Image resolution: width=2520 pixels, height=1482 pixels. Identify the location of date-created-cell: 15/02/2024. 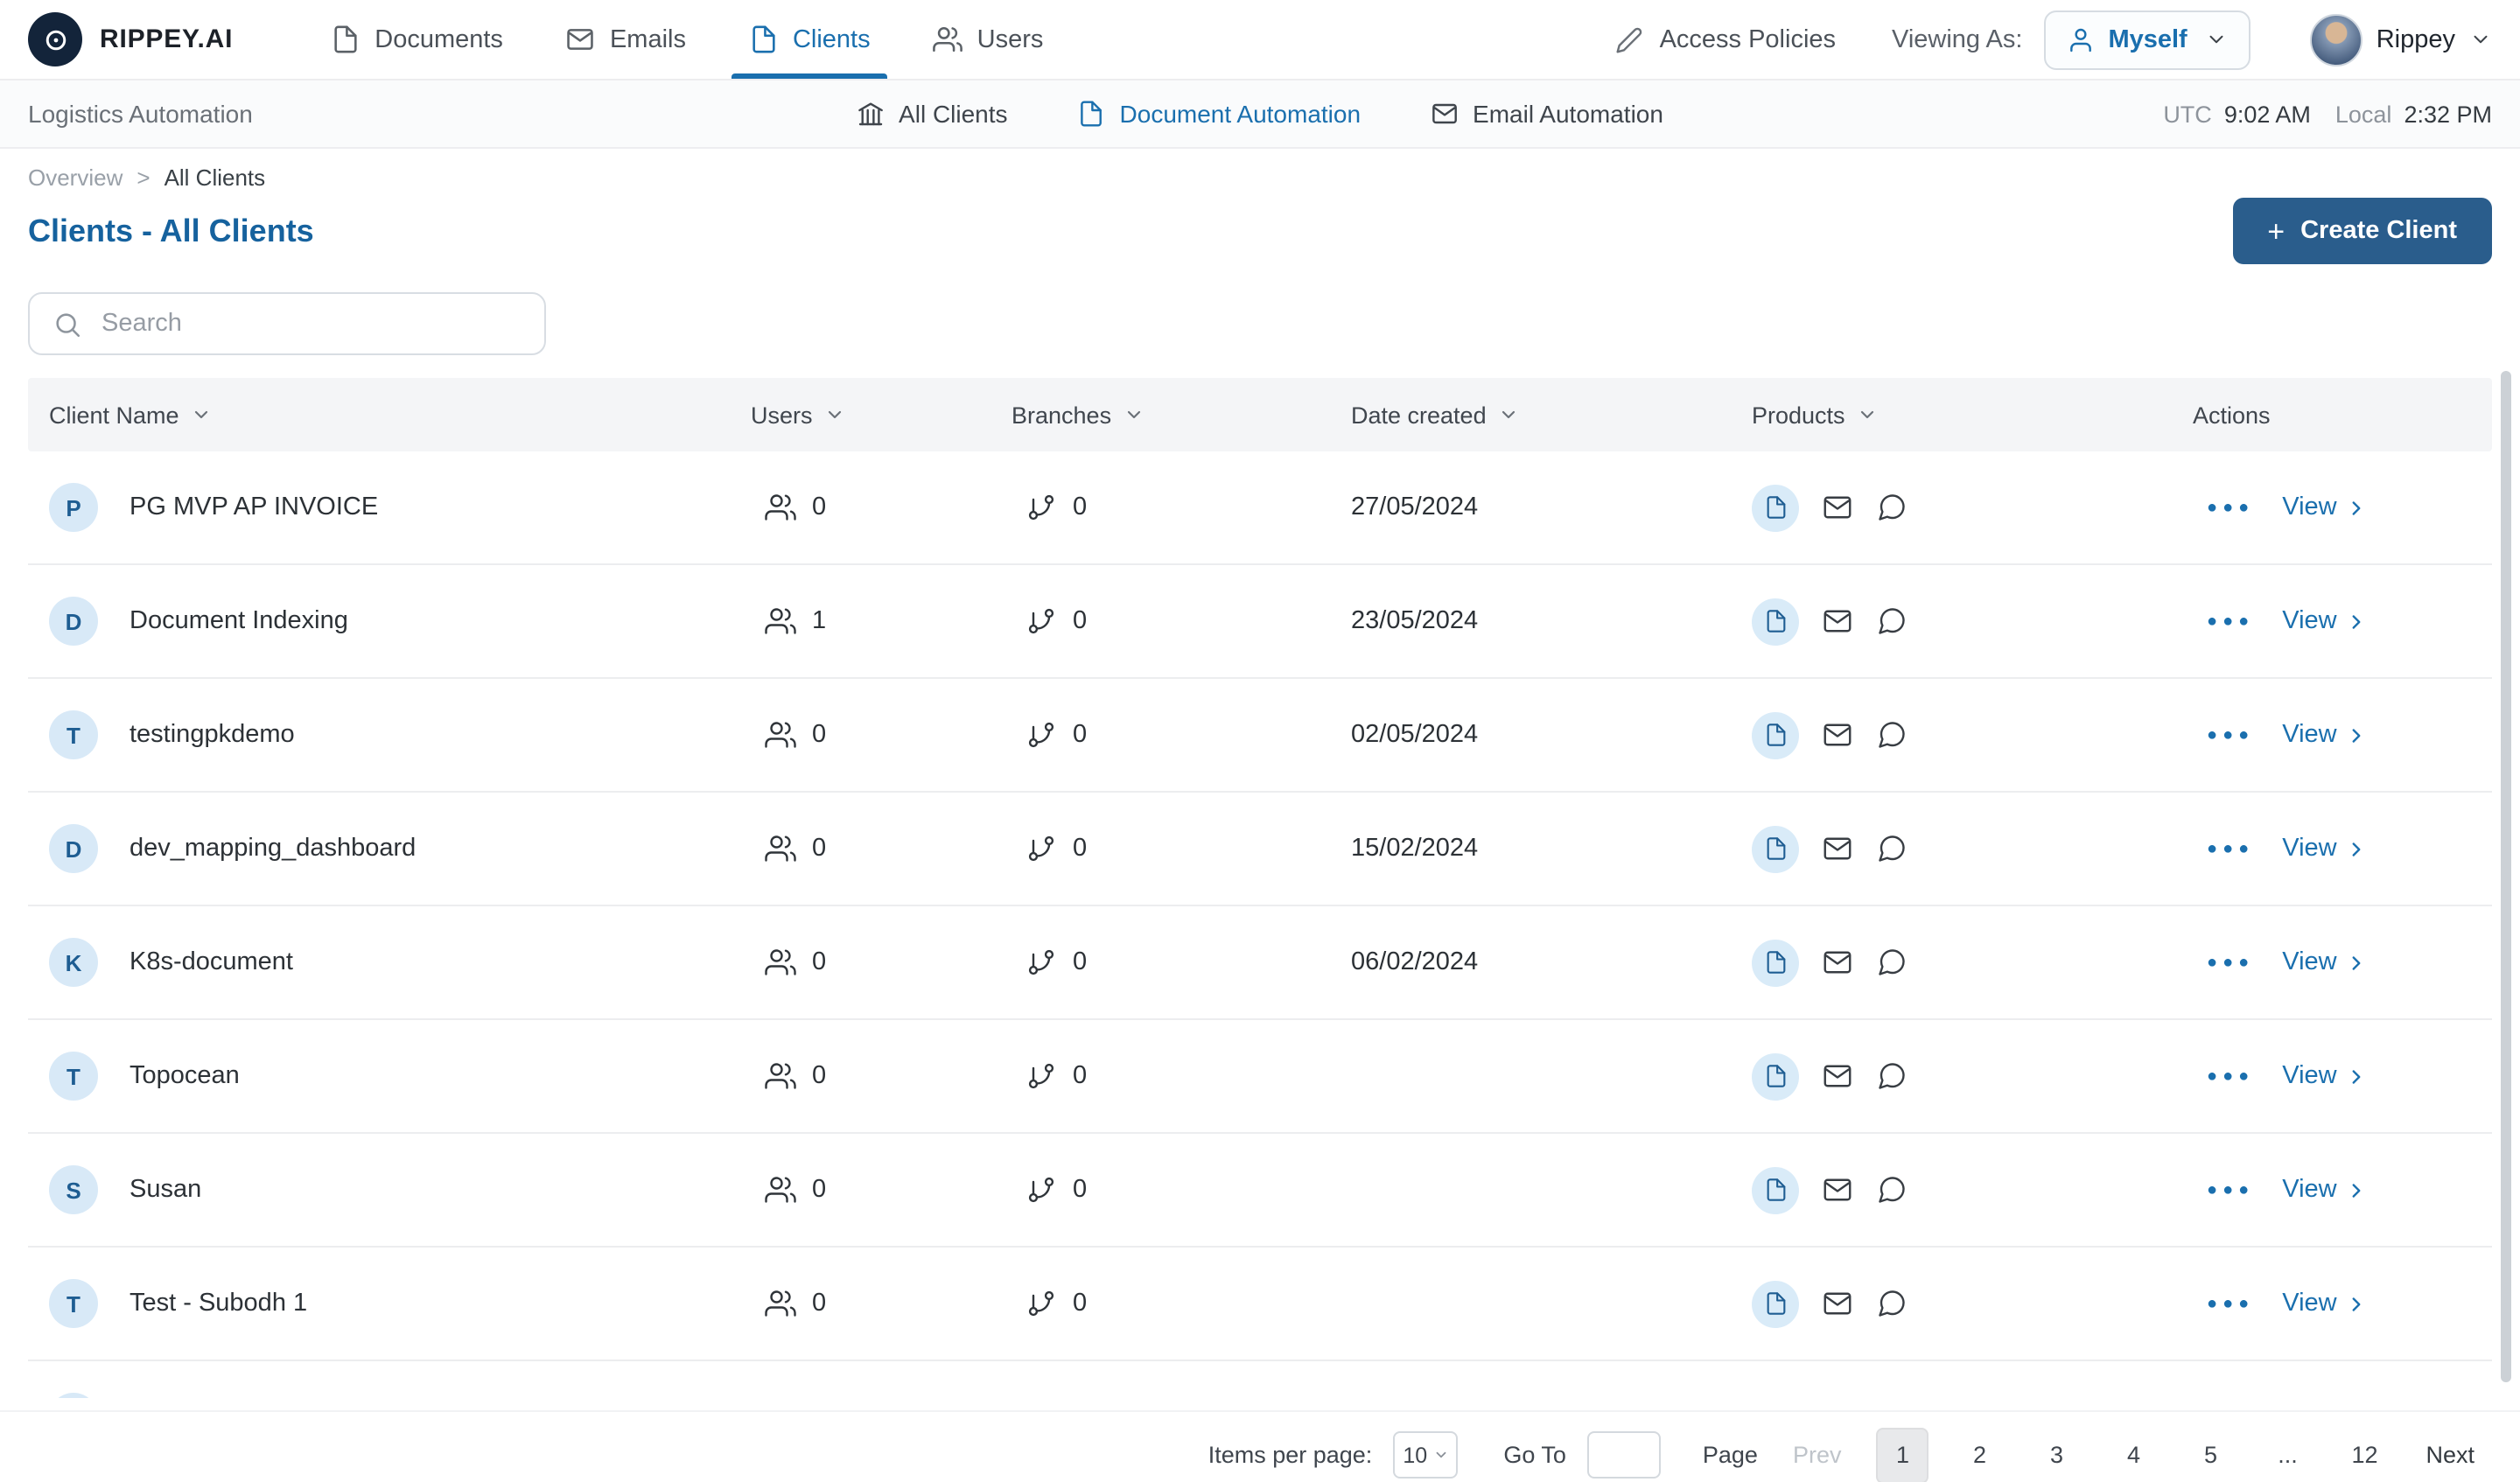
(1415, 849).